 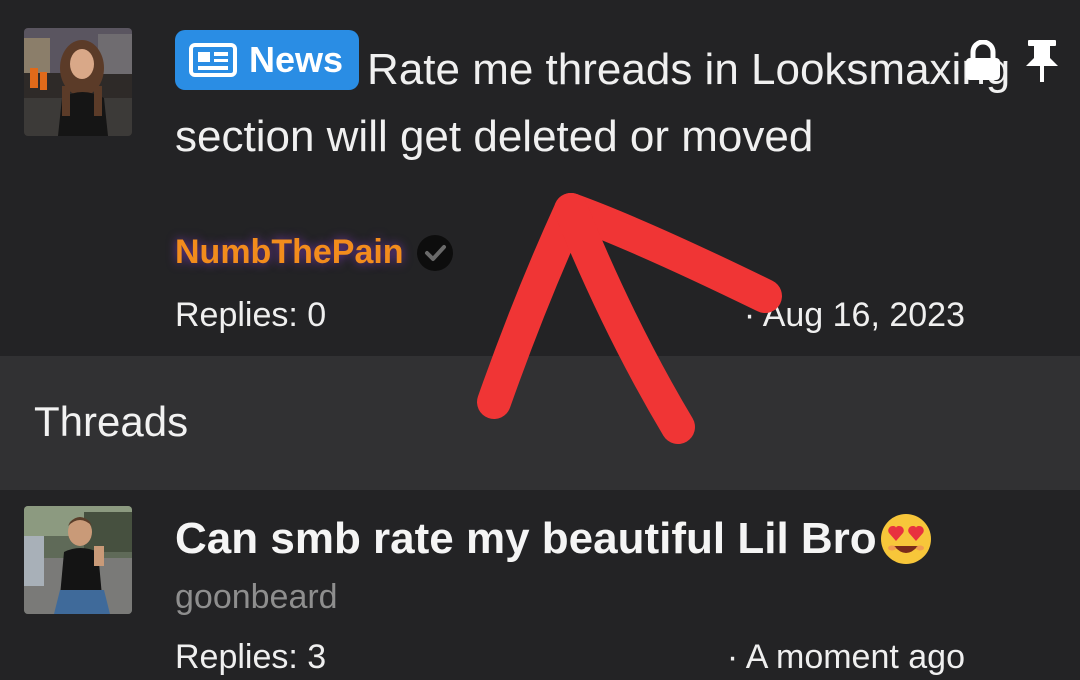 What do you see at coordinates (1012, 61) in the screenshot?
I see `thread-status-icons` at bounding box center [1012, 61].